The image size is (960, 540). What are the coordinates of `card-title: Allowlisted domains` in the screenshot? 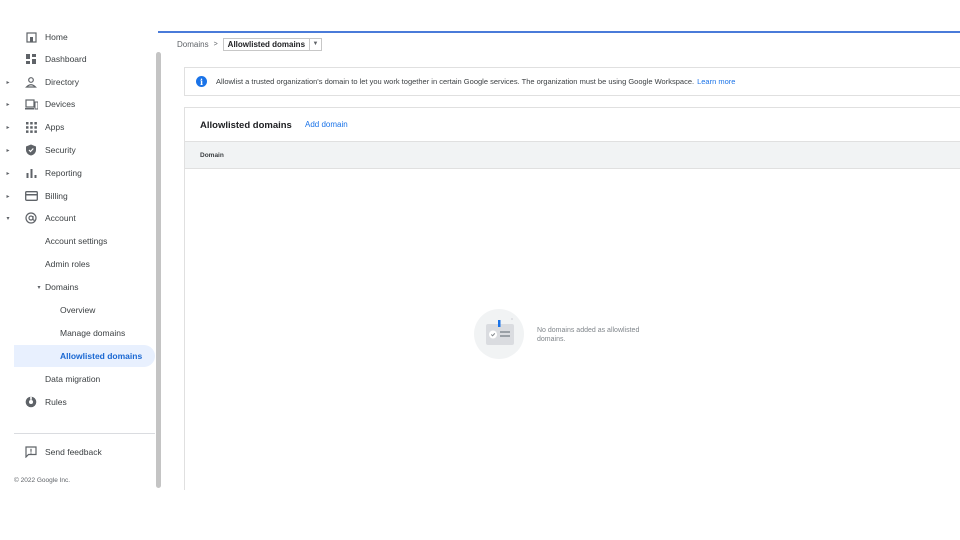 It's located at (246, 125).